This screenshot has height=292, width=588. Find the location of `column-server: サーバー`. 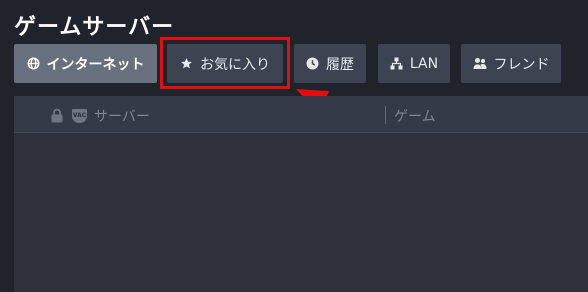

column-server: サーバー is located at coordinates (122, 116).